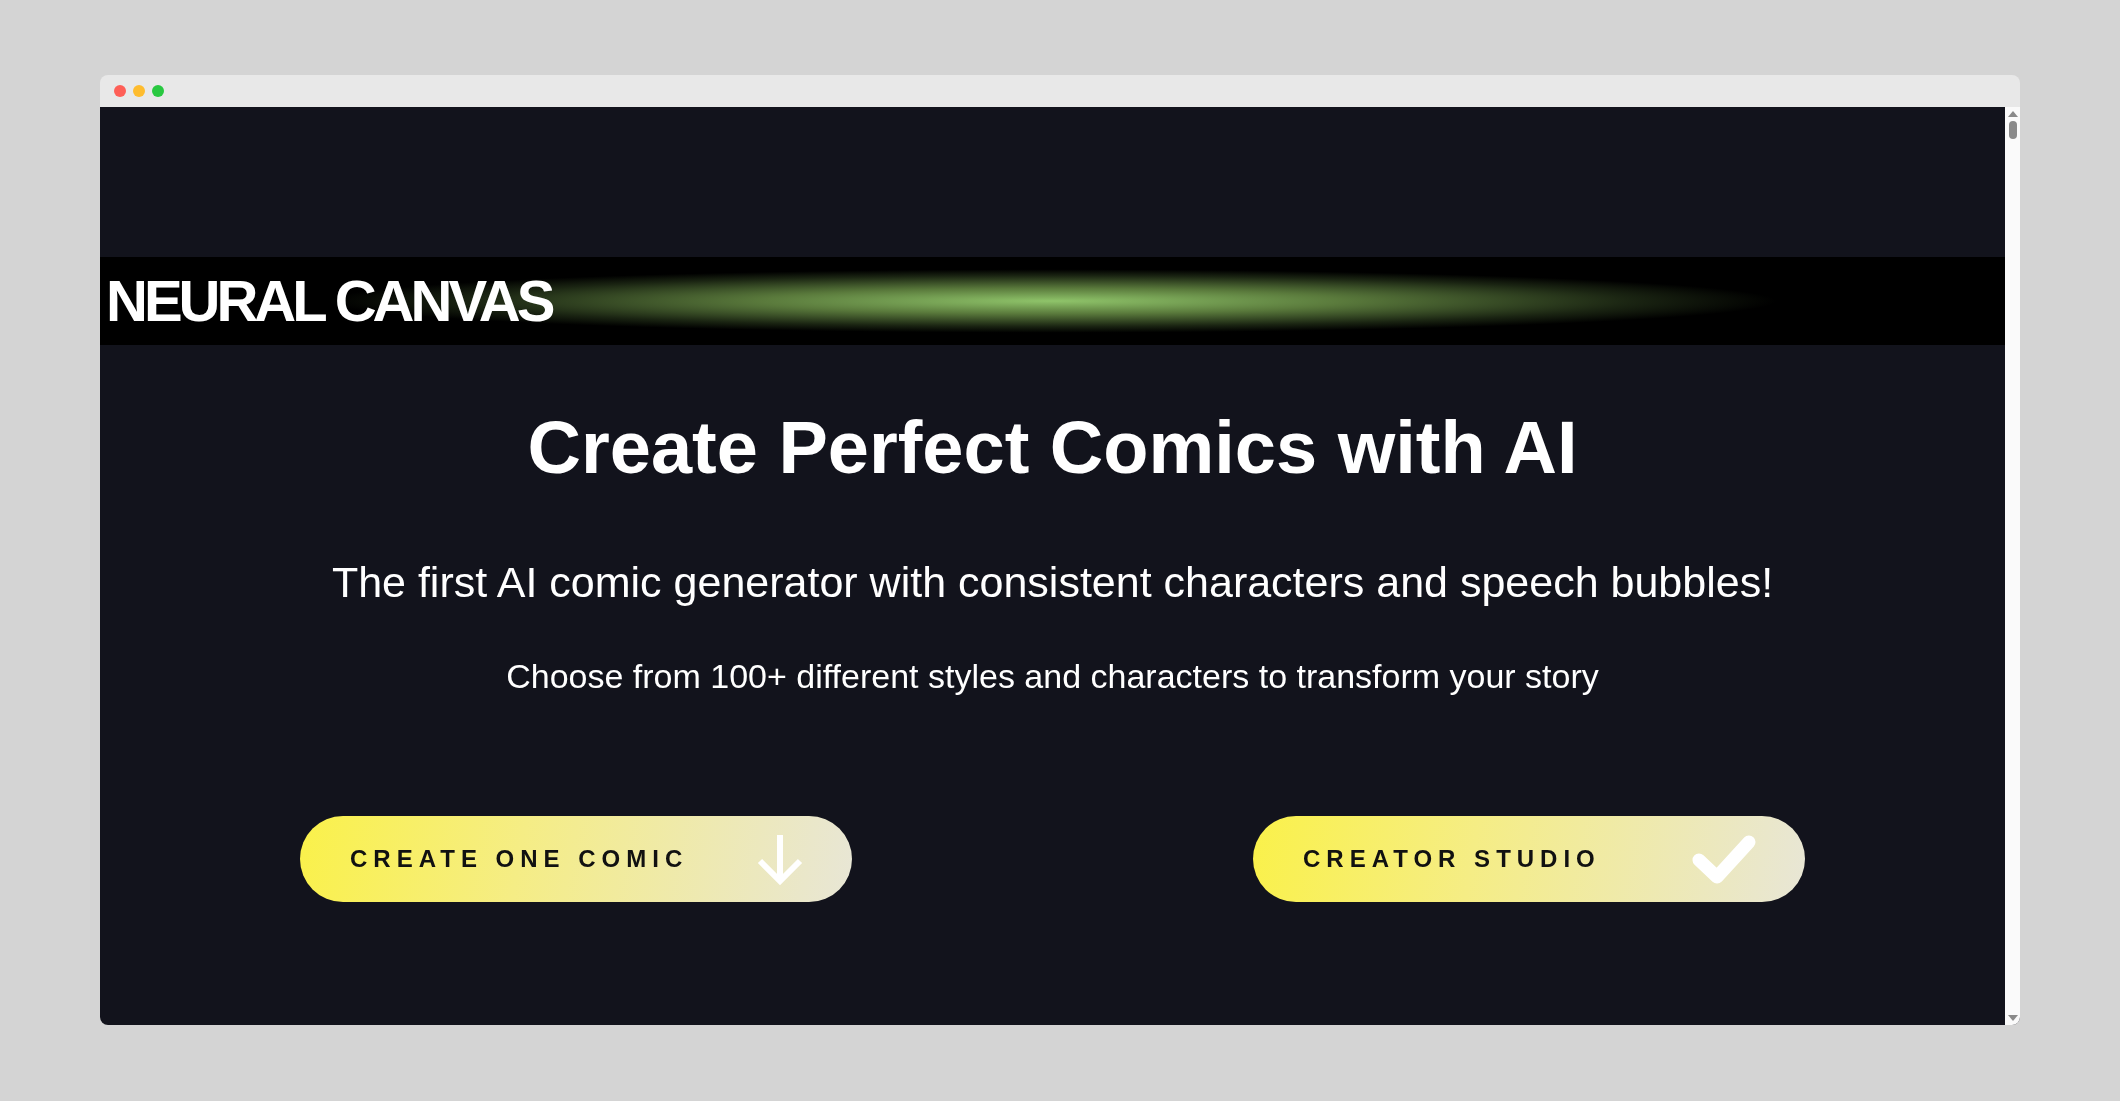  What do you see at coordinates (576, 859) in the screenshot?
I see `cta-button: CREATE ONE COMIC` at bounding box center [576, 859].